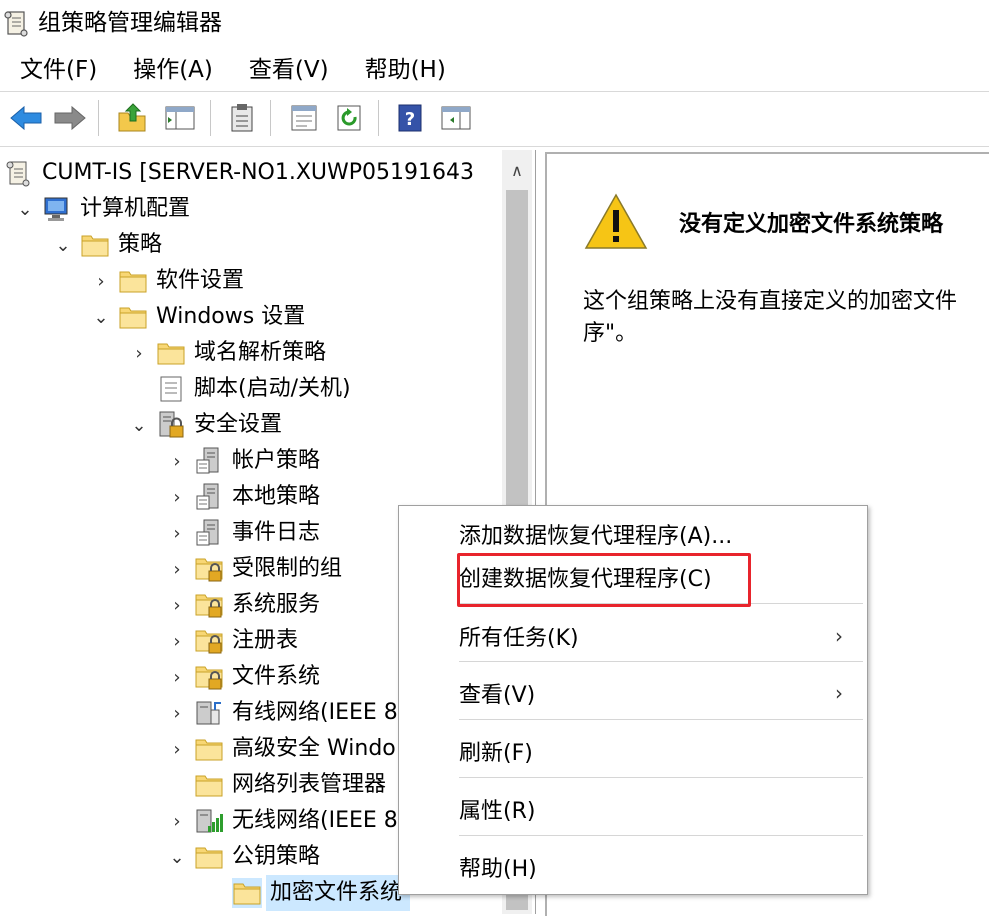  What do you see at coordinates (209, 713) in the screenshot?
I see `wired-network-icon` at bounding box center [209, 713].